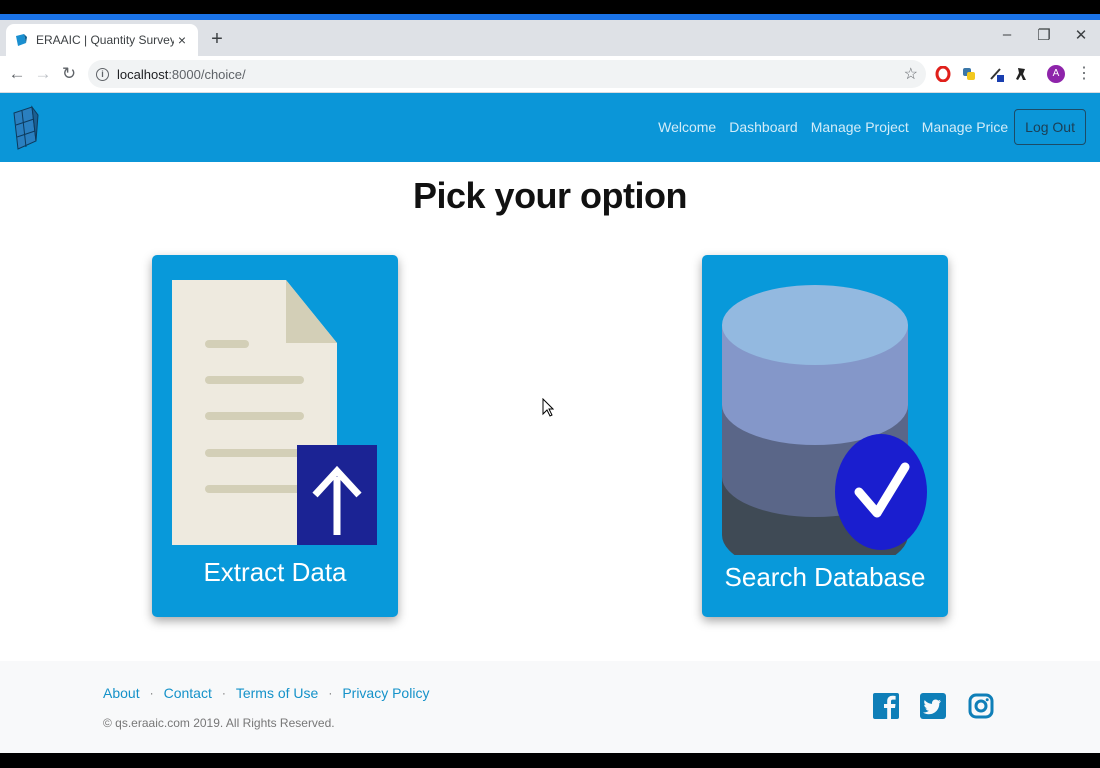 The image size is (1100, 768). Describe the element at coordinates (1081, 35) in the screenshot. I see `close-window-button: ✕` at that location.